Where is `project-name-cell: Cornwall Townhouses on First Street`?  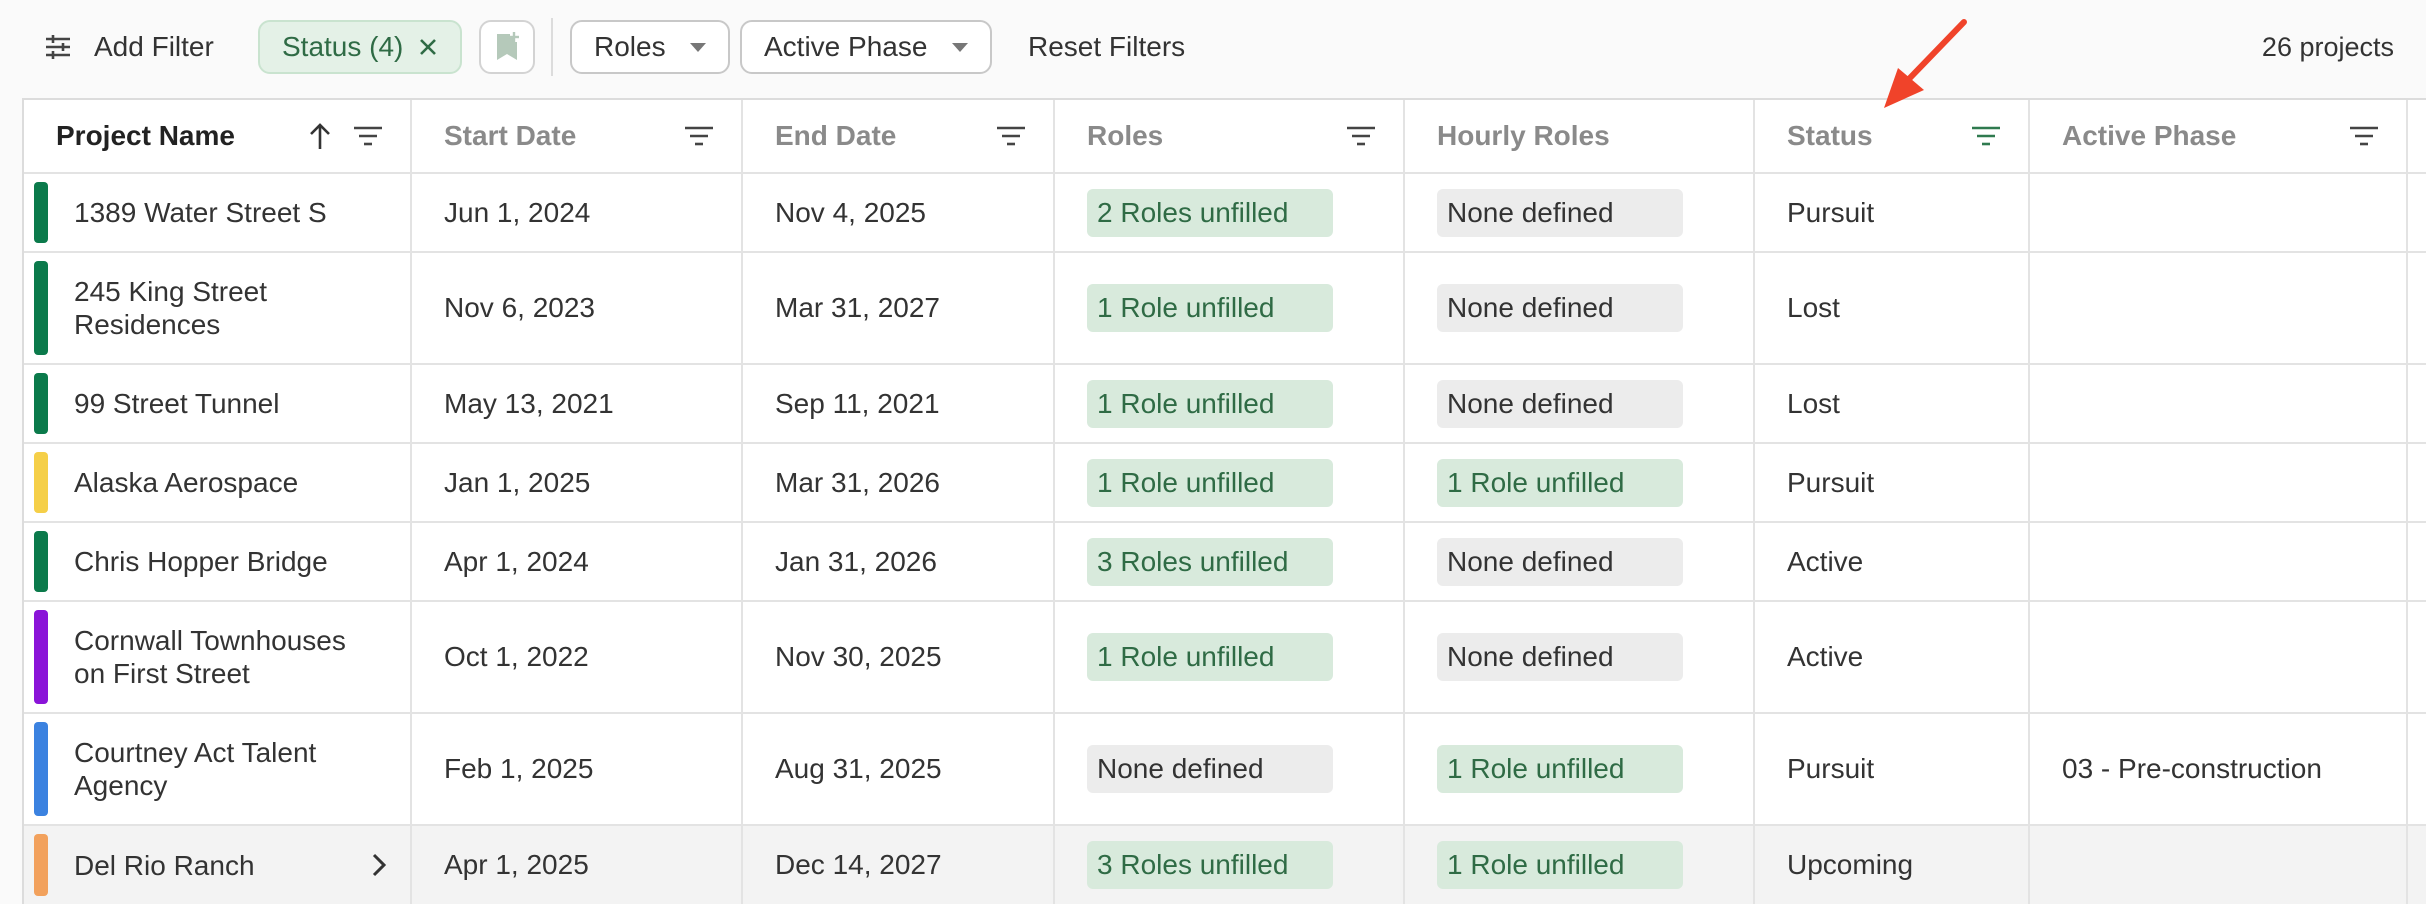 project-name-cell: Cornwall Townhouses on First Street is located at coordinates (218, 657).